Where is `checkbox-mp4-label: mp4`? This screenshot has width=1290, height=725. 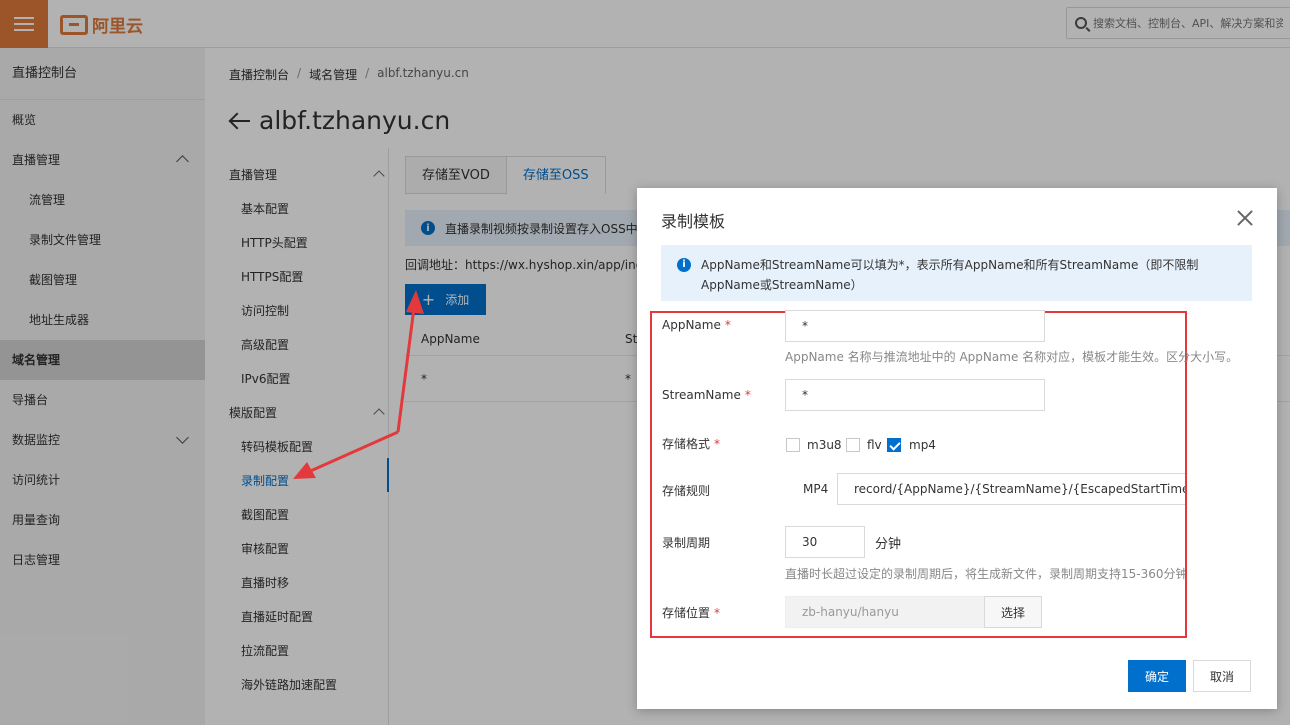 checkbox-mp4-label: mp4 is located at coordinates (922, 445).